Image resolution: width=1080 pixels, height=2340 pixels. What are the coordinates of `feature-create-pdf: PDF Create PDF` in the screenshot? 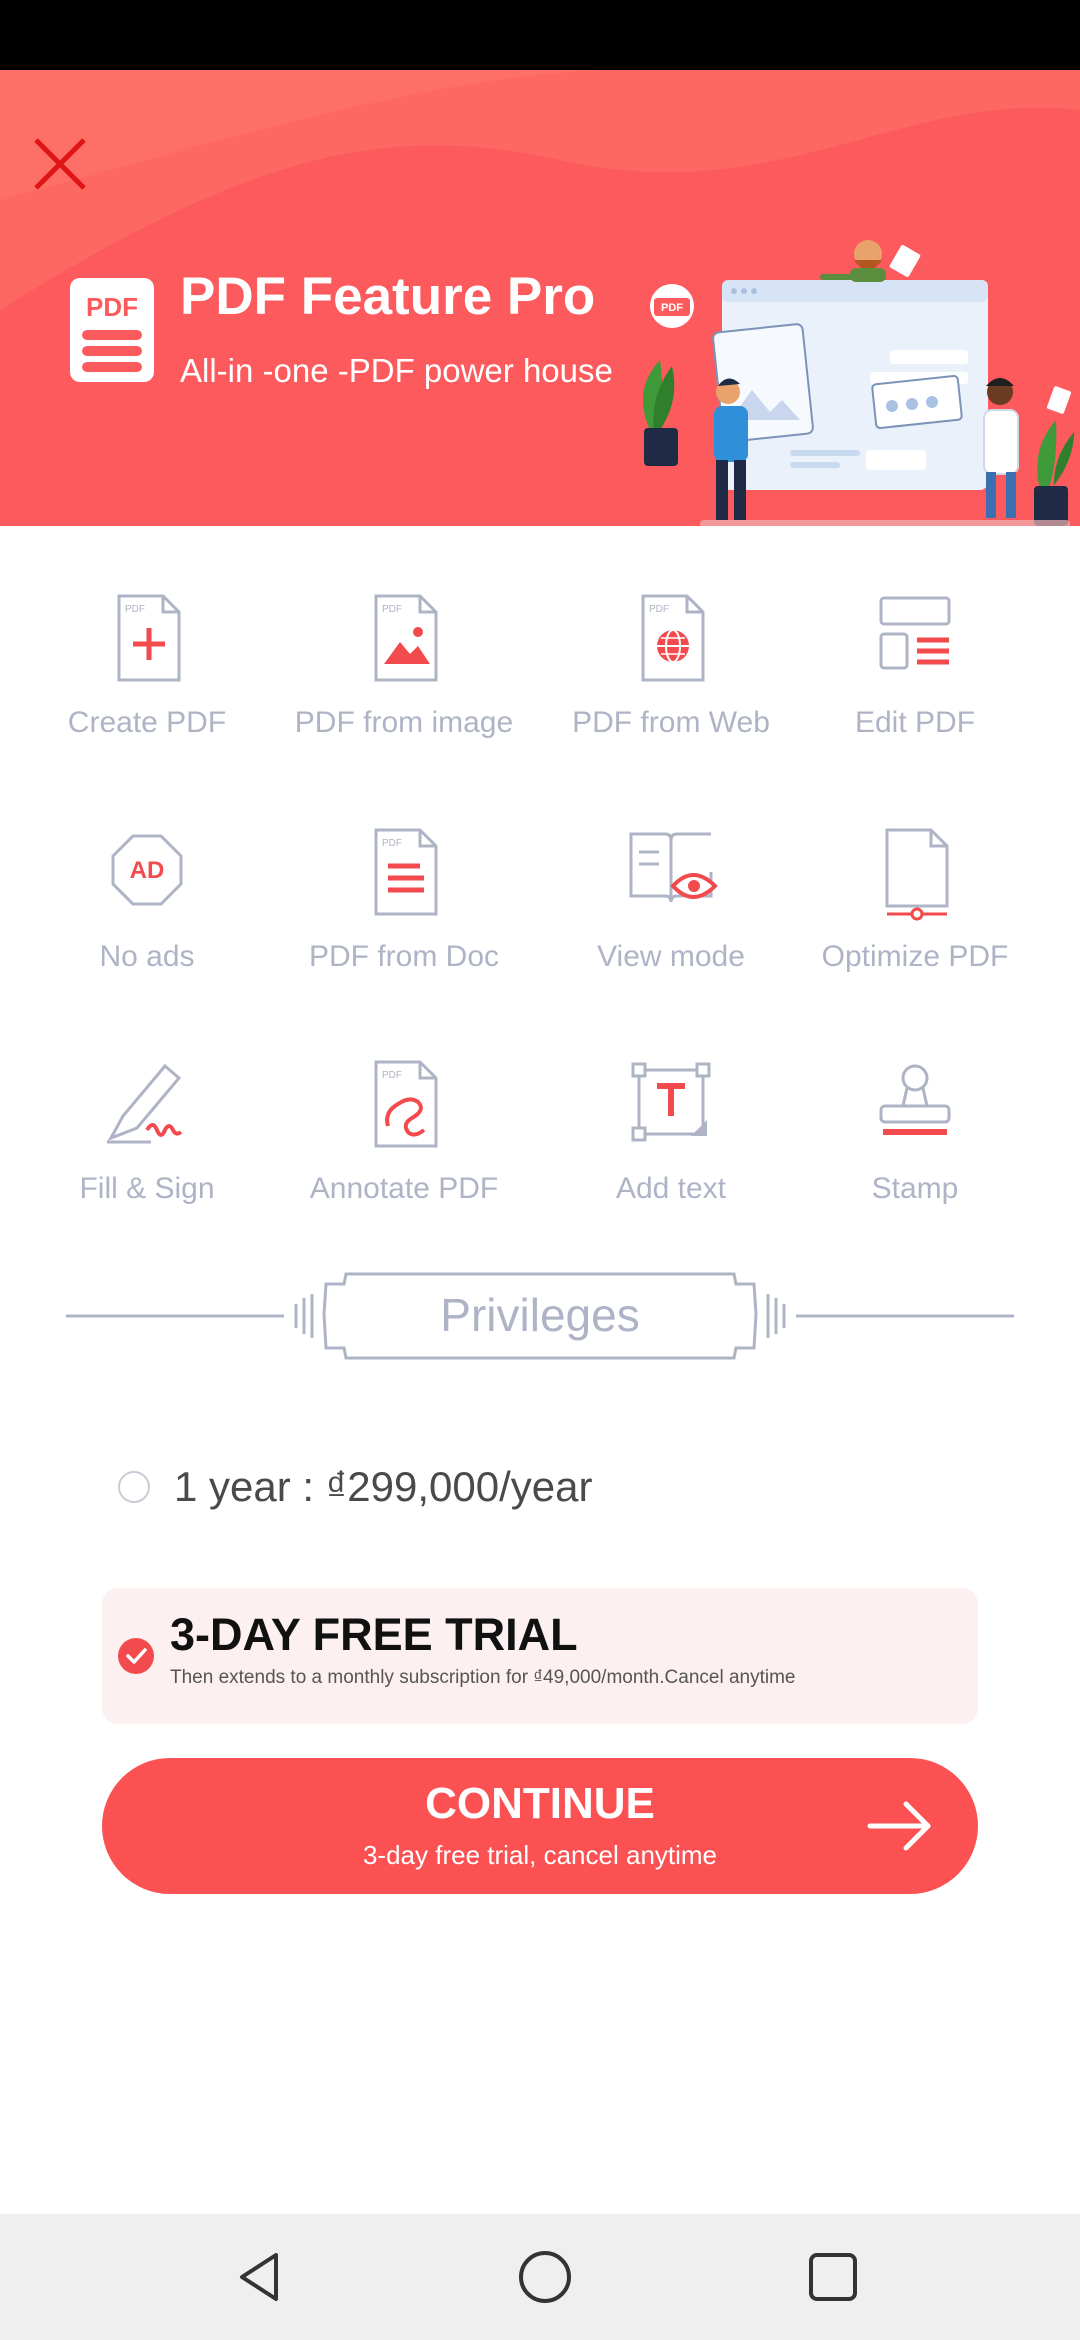 It's located at (147, 664).